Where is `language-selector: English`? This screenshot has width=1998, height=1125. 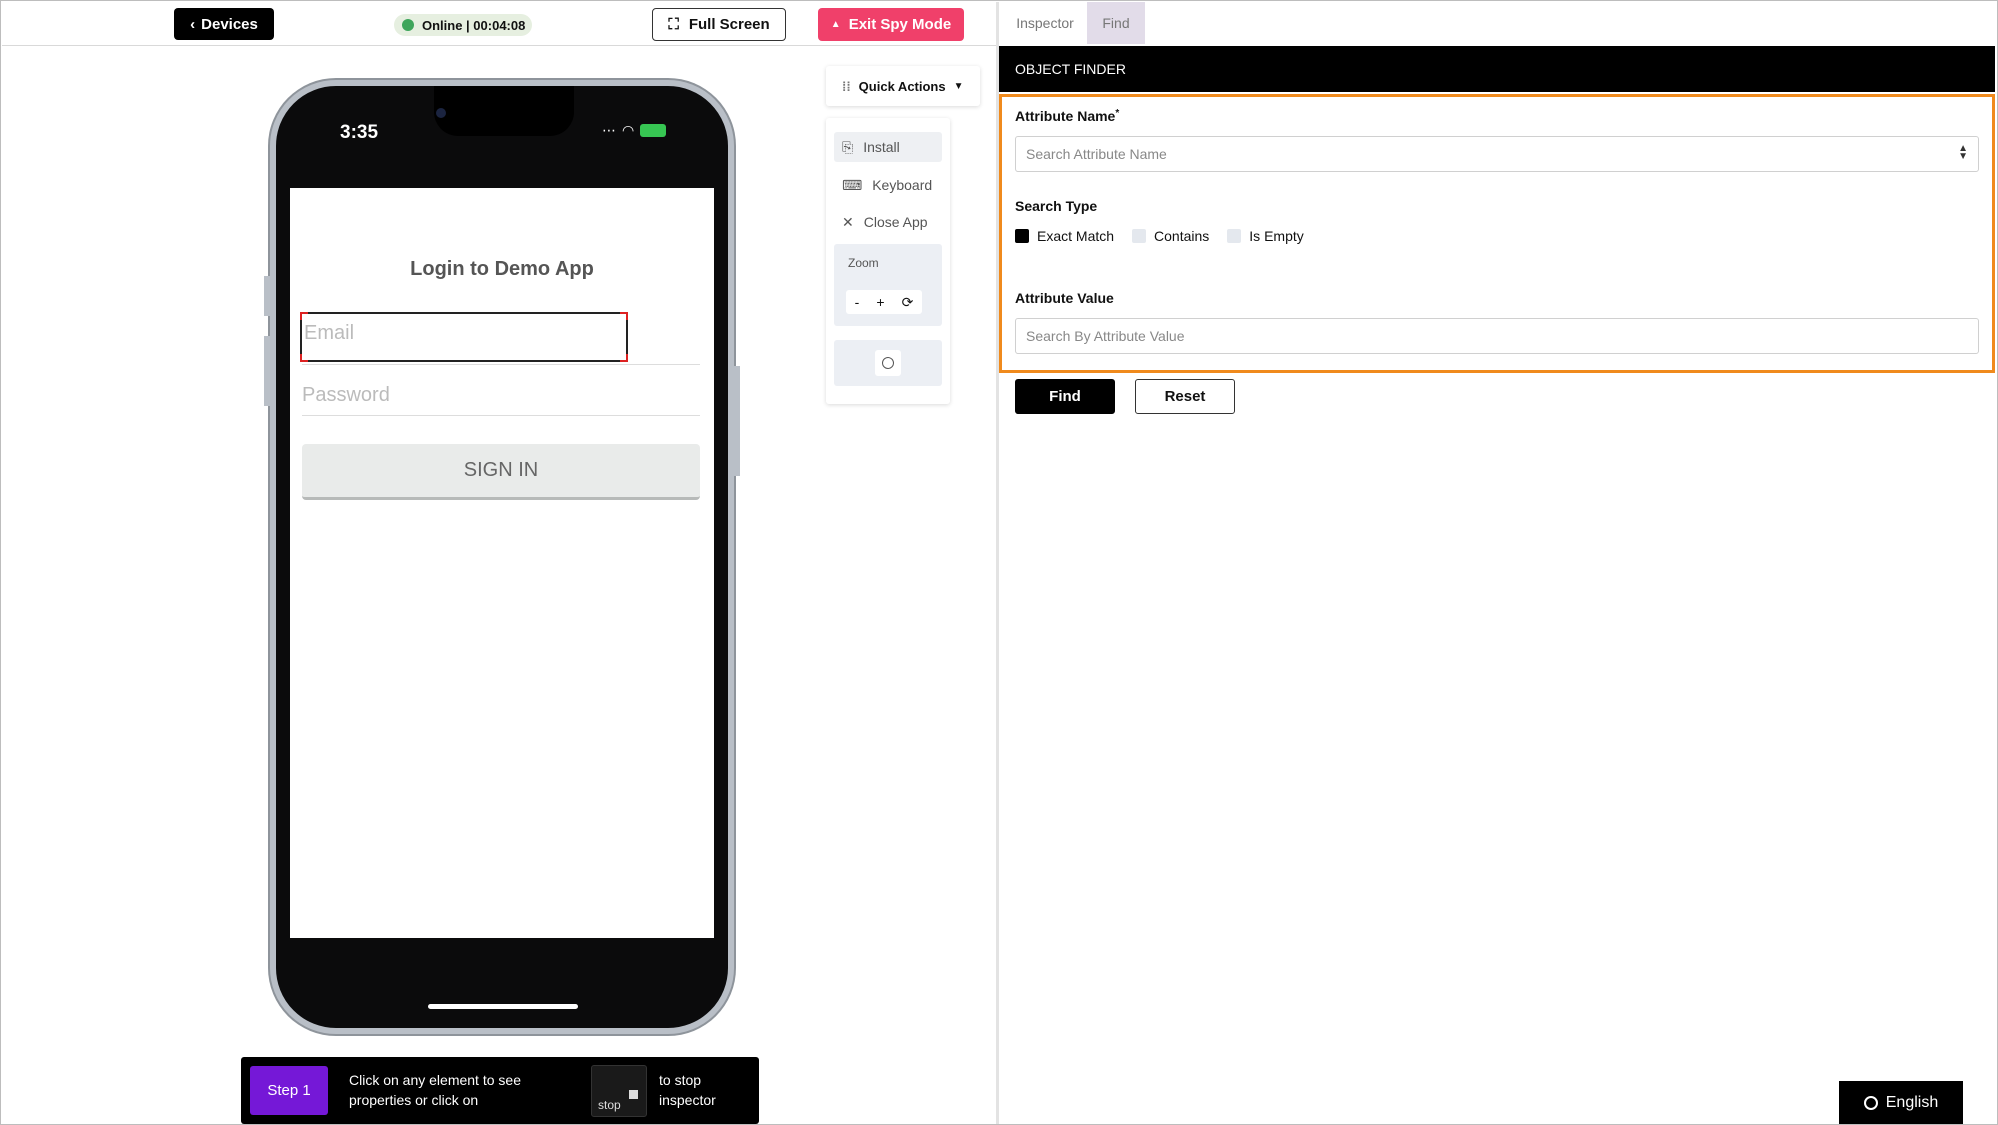 language-selector: English is located at coordinates (1901, 1102).